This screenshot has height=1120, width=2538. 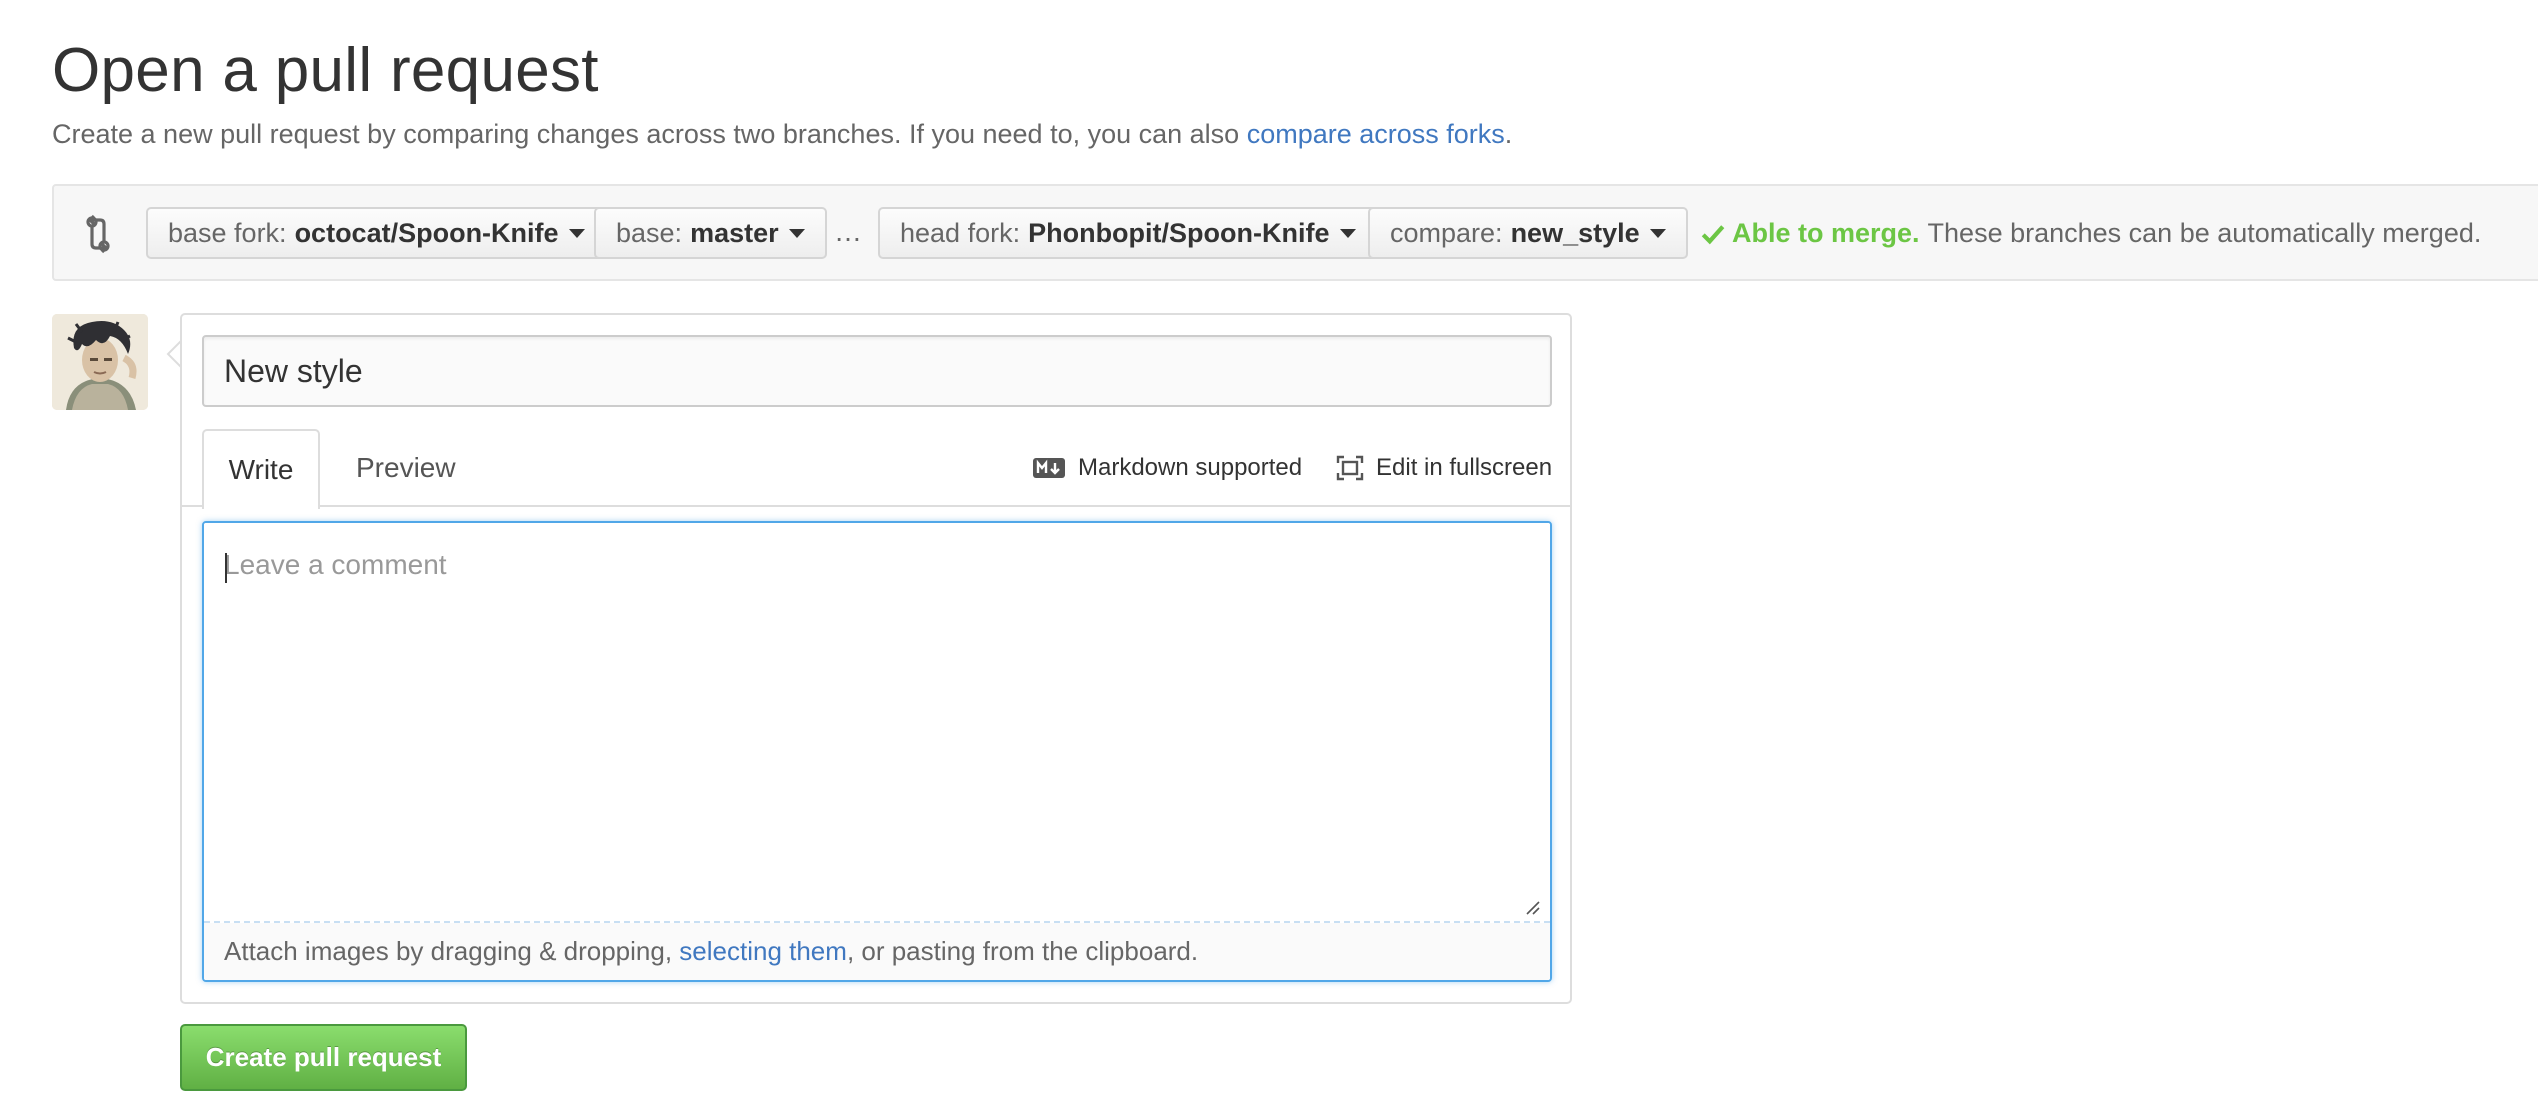 What do you see at coordinates (227, 232) in the screenshot?
I see `base-fork-label: base fork:` at bounding box center [227, 232].